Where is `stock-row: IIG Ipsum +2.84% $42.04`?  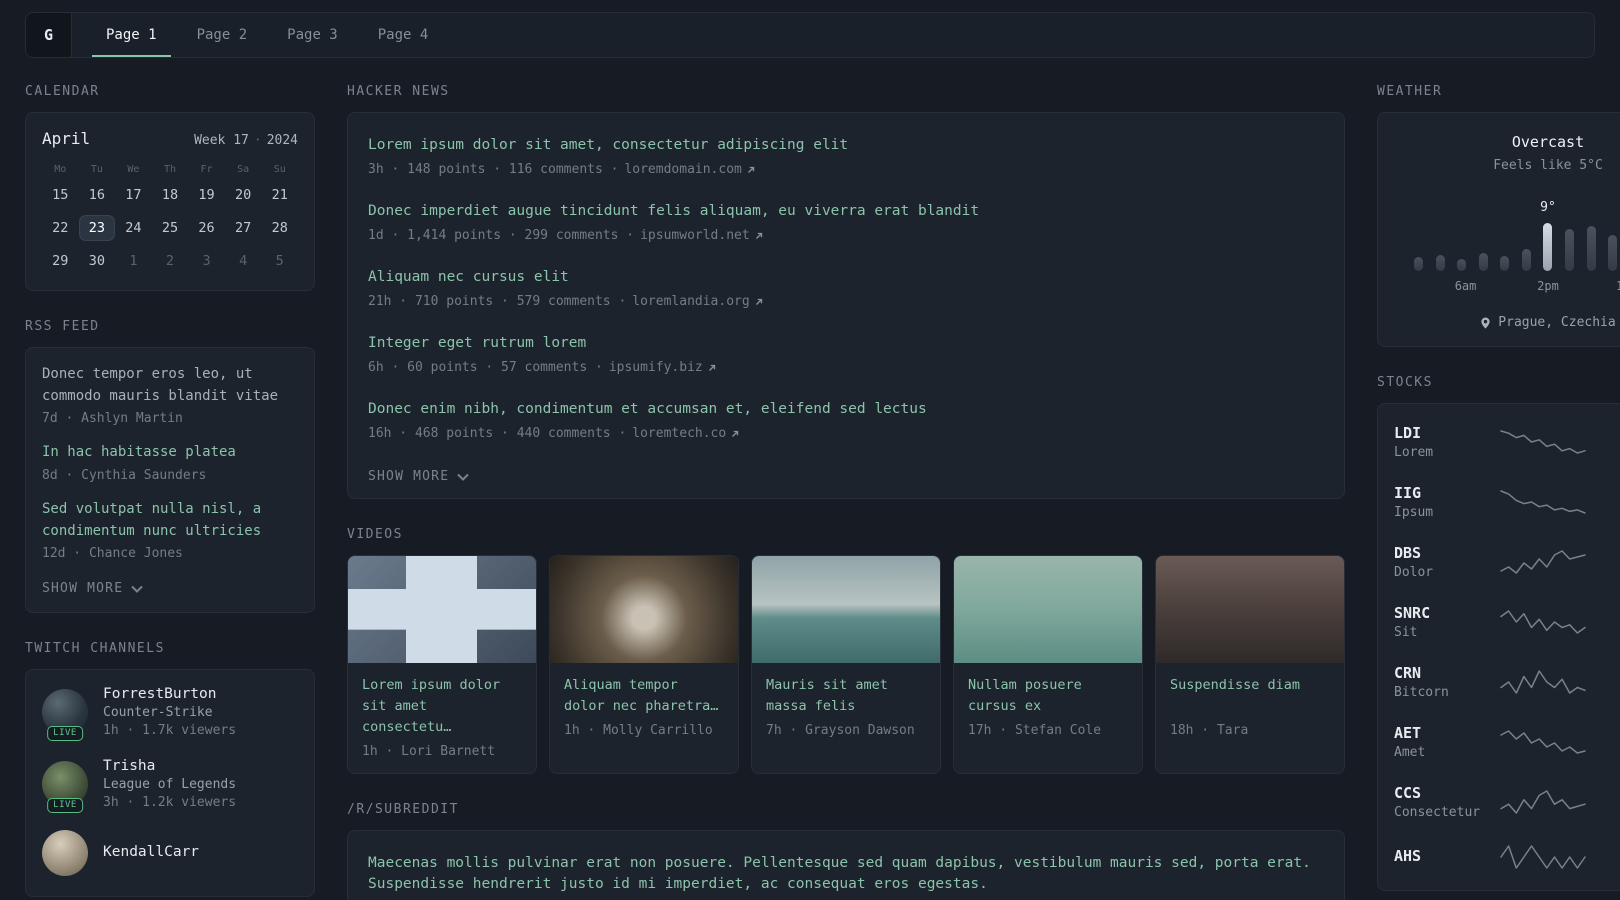 stock-row: IIG Ipsum +2.84% $42.04 is located at coordinates (1507, 502).